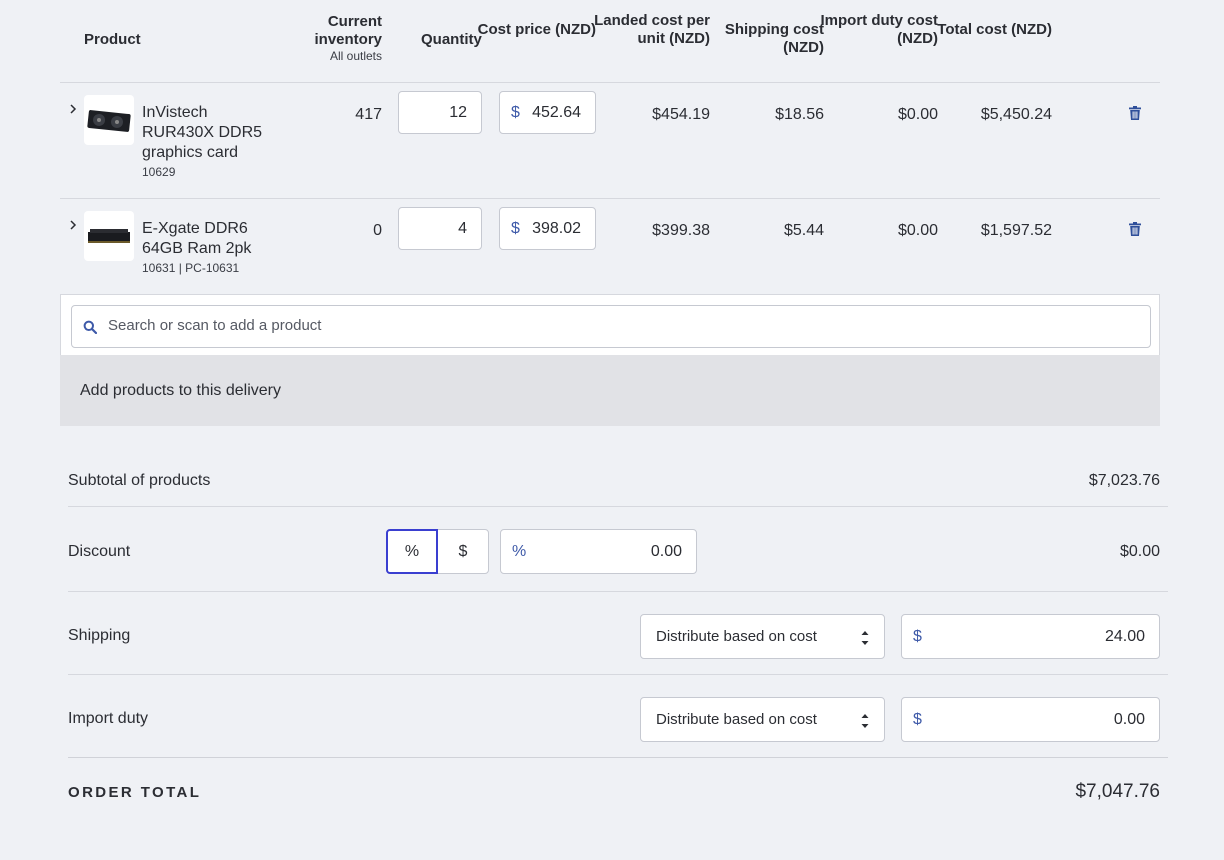 This screenshot has width=1224, height=860. I want to click on header-total-cost: Total cost (NZD), so click(994, 29).